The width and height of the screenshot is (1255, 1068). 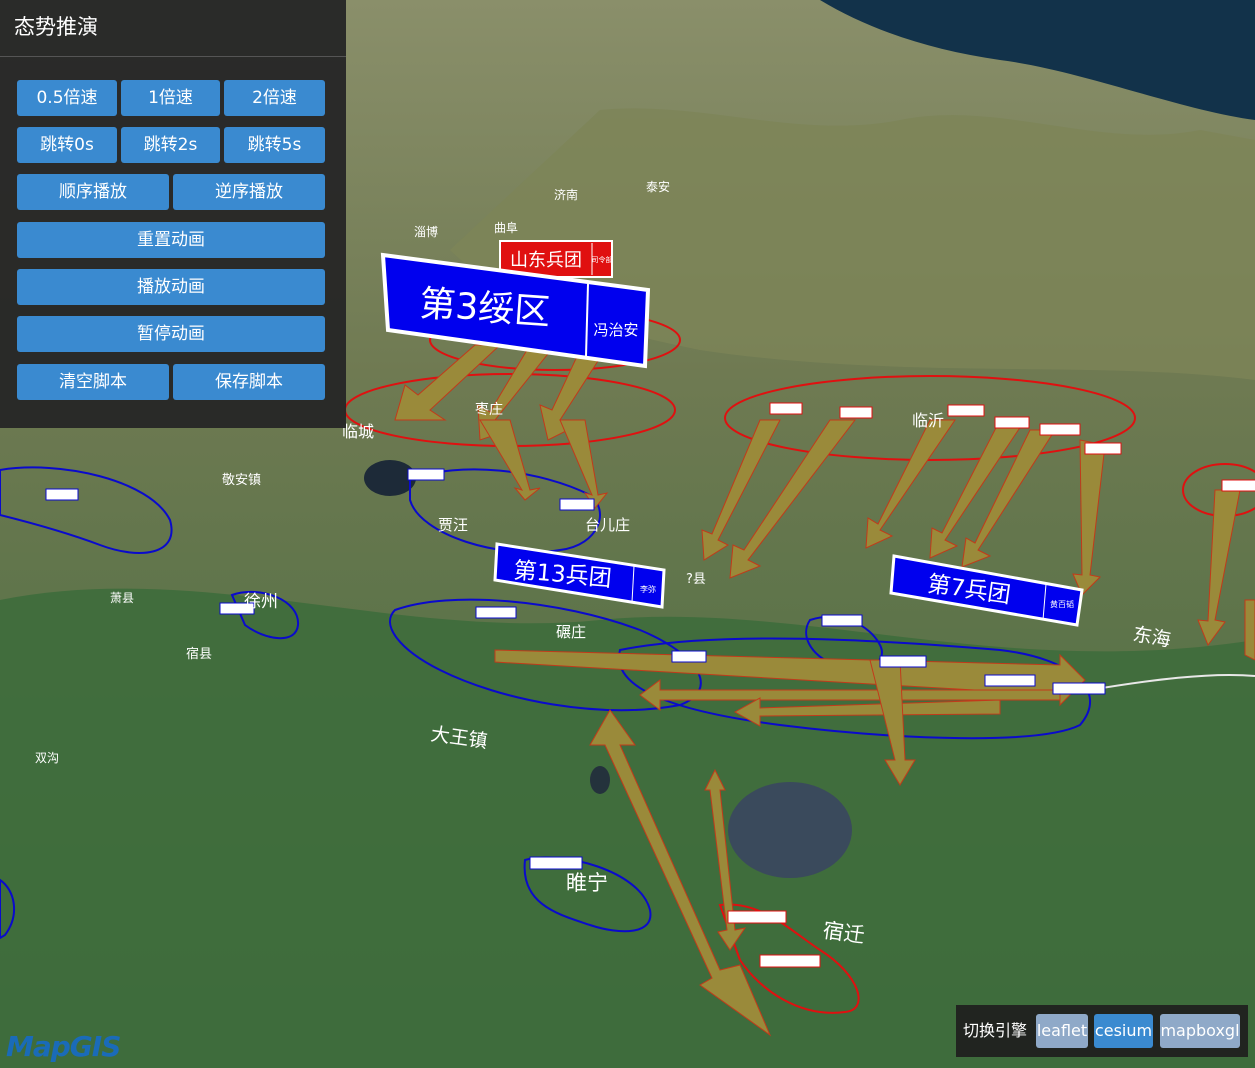 What do you see at coordinates (249, 382) in the screenshot?
I see `save-script-button: 保存脚本` at bounding box center [249, 382].